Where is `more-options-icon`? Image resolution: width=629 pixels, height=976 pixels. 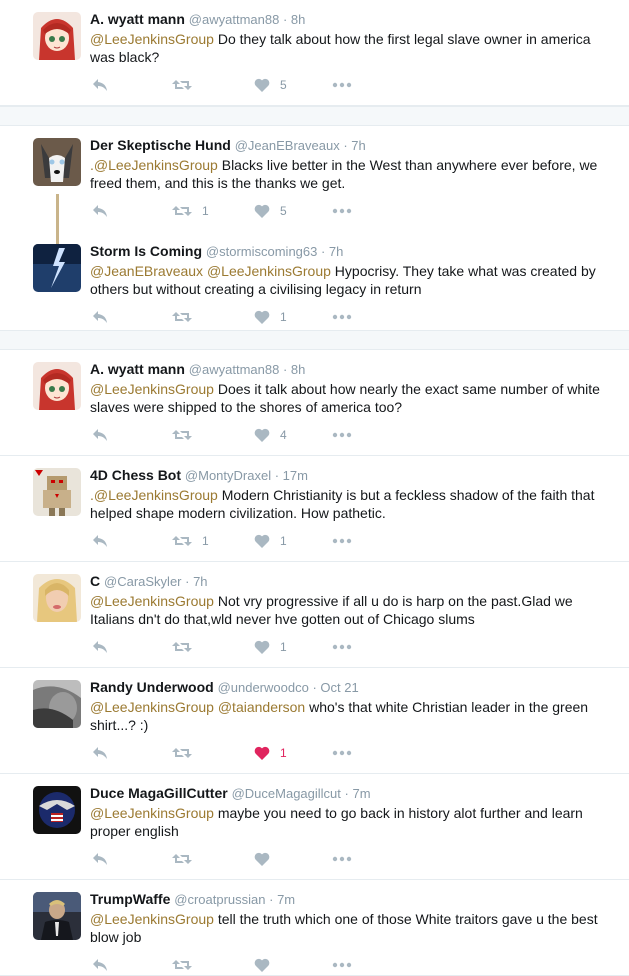 more-options-icon is located at coordinates (342, 435).